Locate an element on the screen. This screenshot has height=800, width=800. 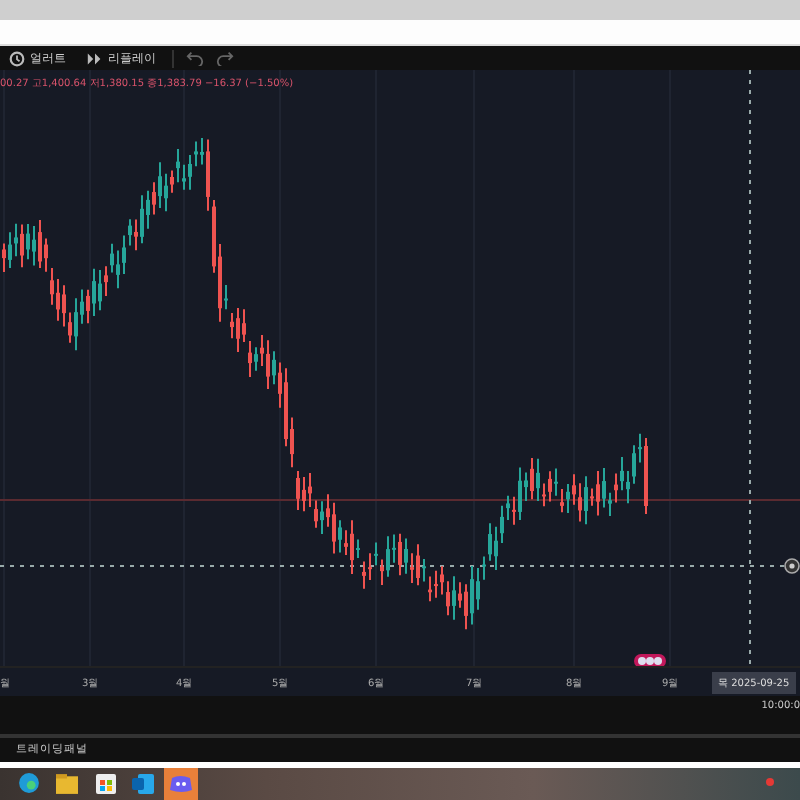
scroll-to-latest-icon is located at coordinates (792, 566).